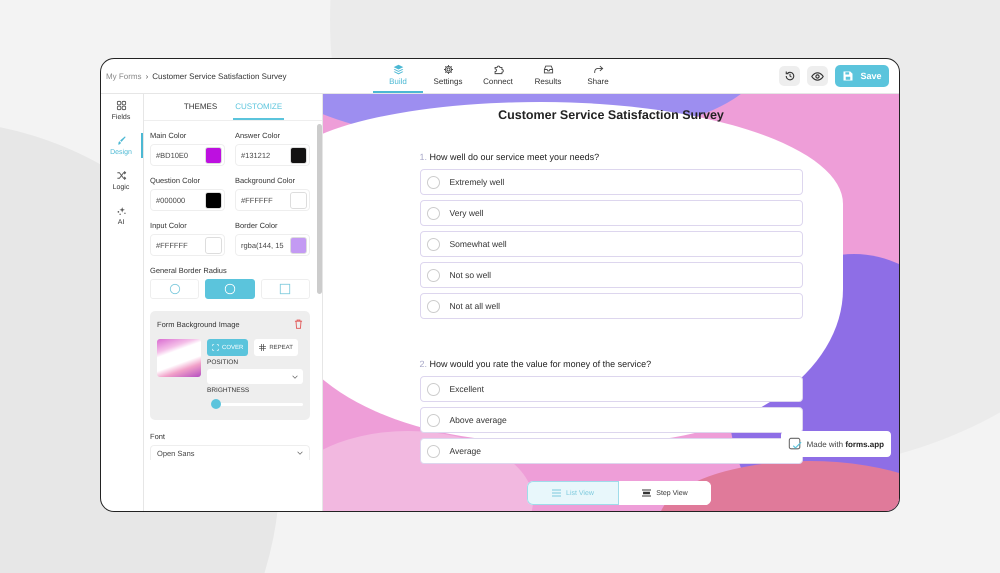  I want to click on eye-icon, so click(817, 76).